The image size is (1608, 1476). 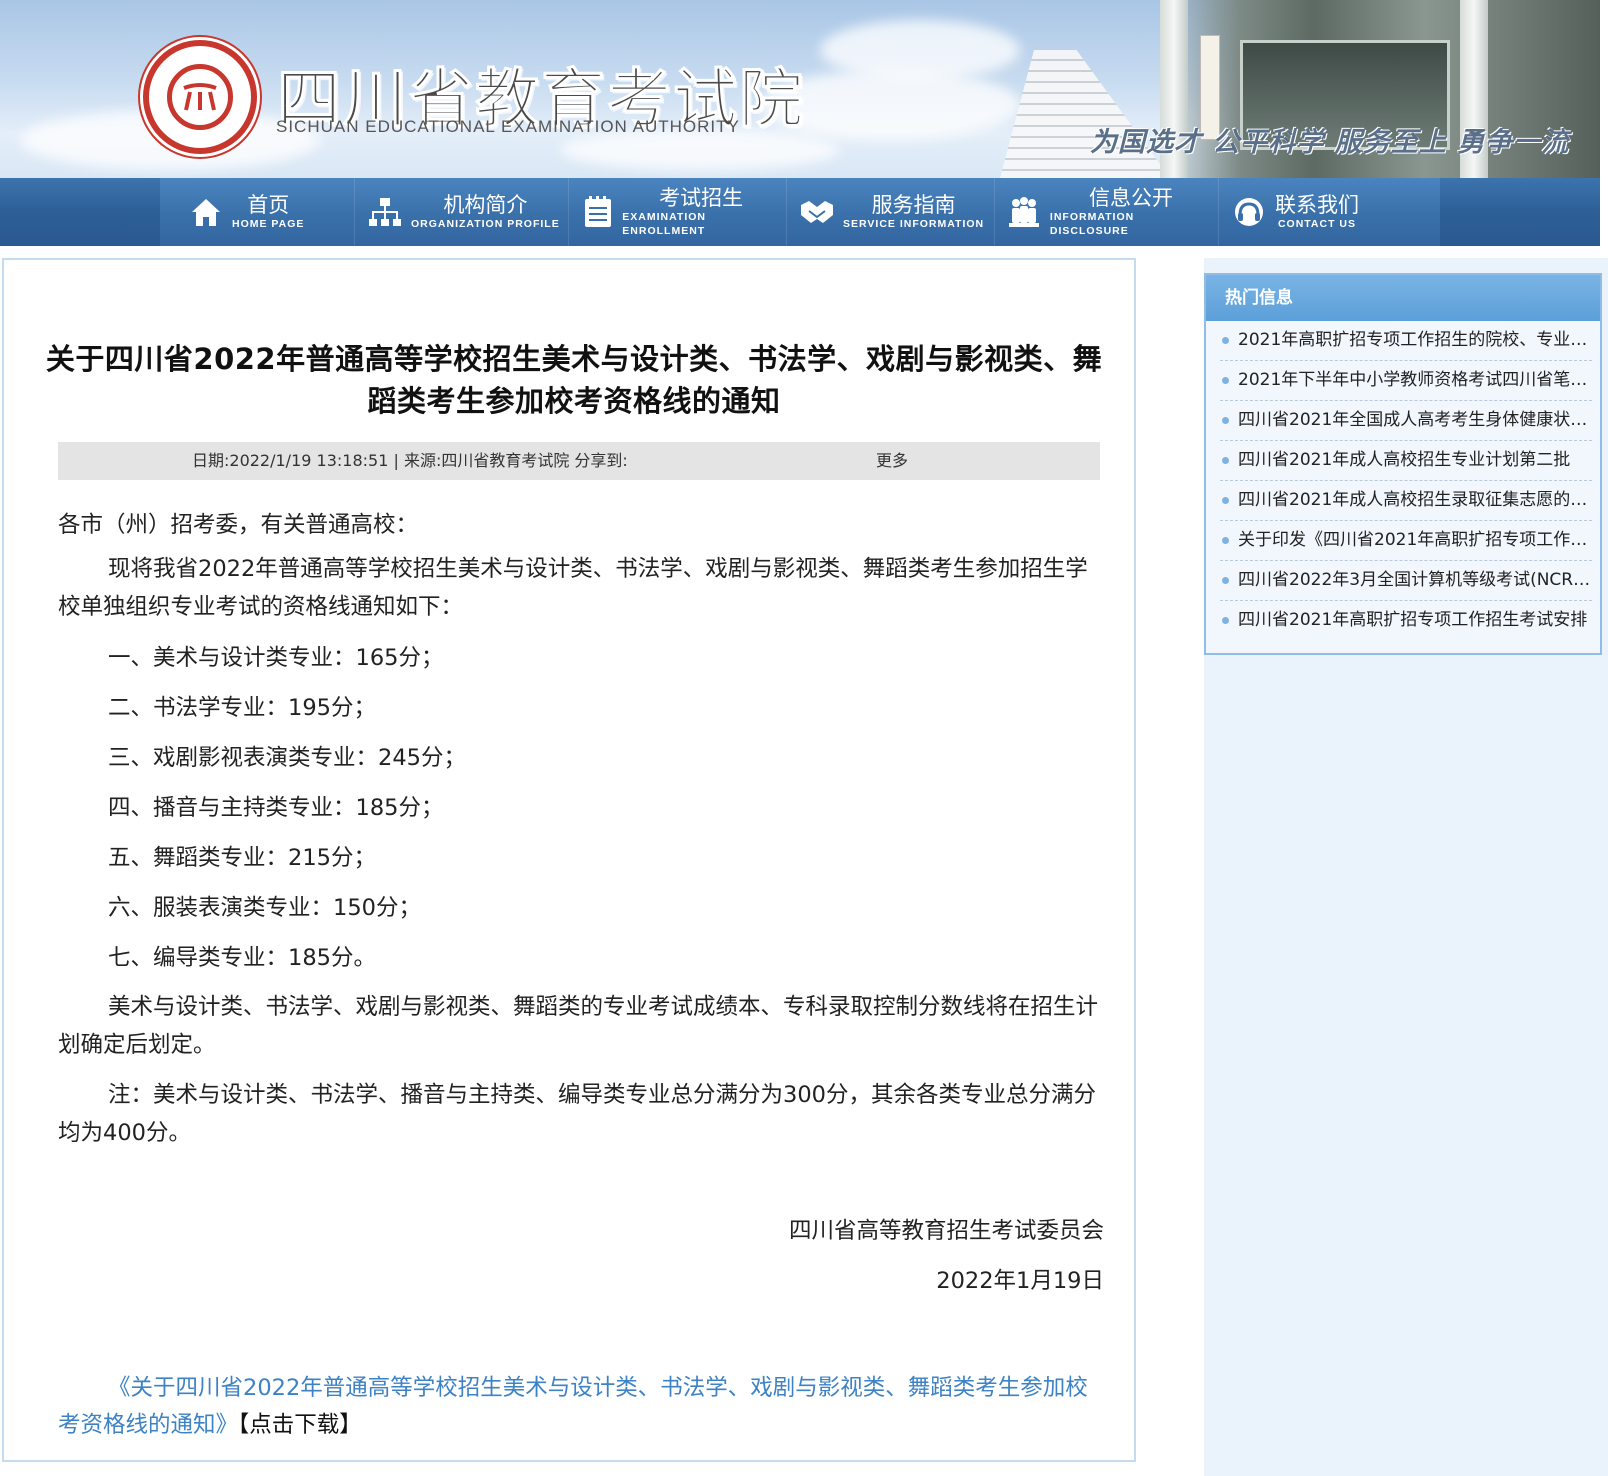 What do you see at coordinates (410, 460) in the screenshot?
I see `article-meta: 日期:2022/1/19 13:18:51 | 来源:四川省教育考试院 分享到:` at bounding box center [410, 460].